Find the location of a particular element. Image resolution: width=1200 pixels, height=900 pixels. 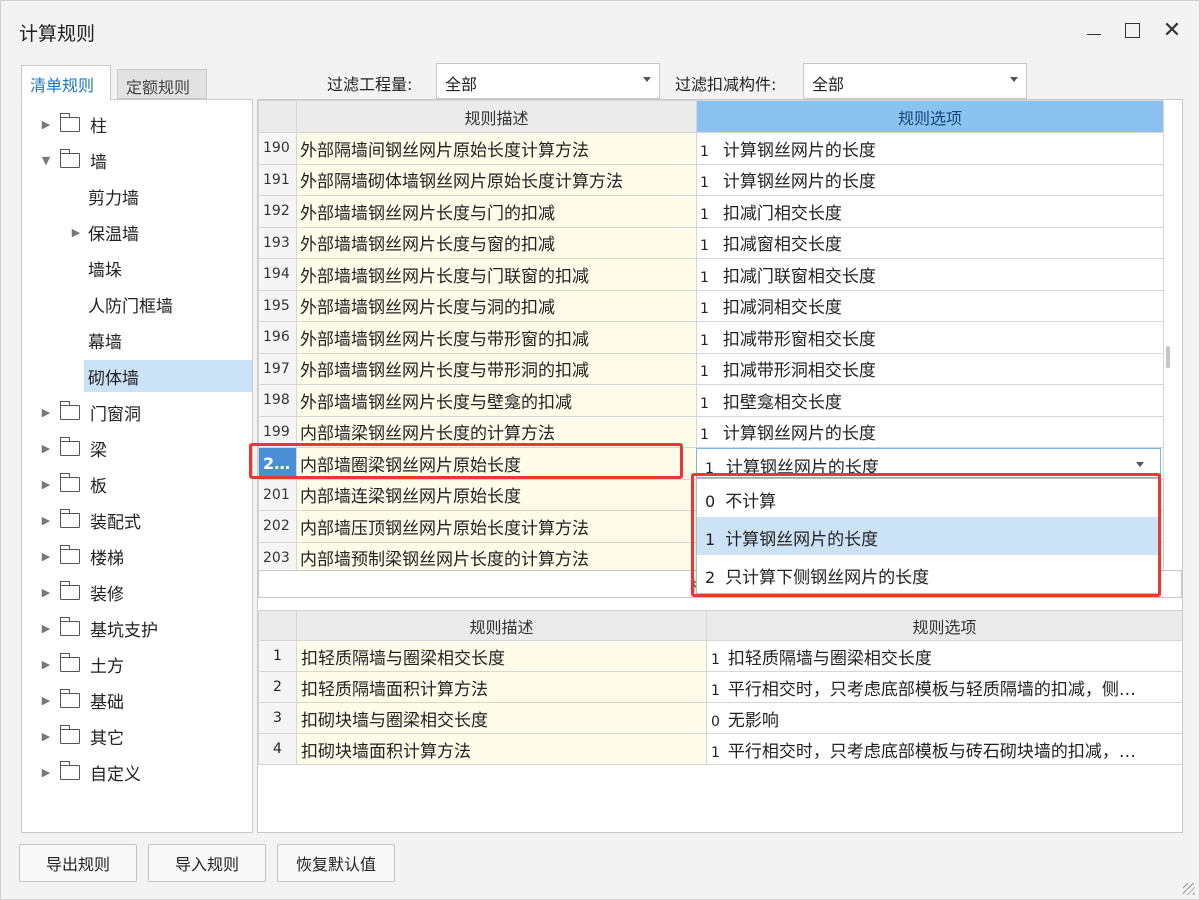

rule-description: 内部墙圈梁钢丝网片原始长度 is located at coordinates (496, 463).